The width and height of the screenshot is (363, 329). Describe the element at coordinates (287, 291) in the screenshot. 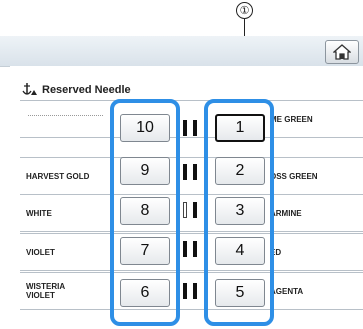

I see `row-color-name: AGENTA` at that location.